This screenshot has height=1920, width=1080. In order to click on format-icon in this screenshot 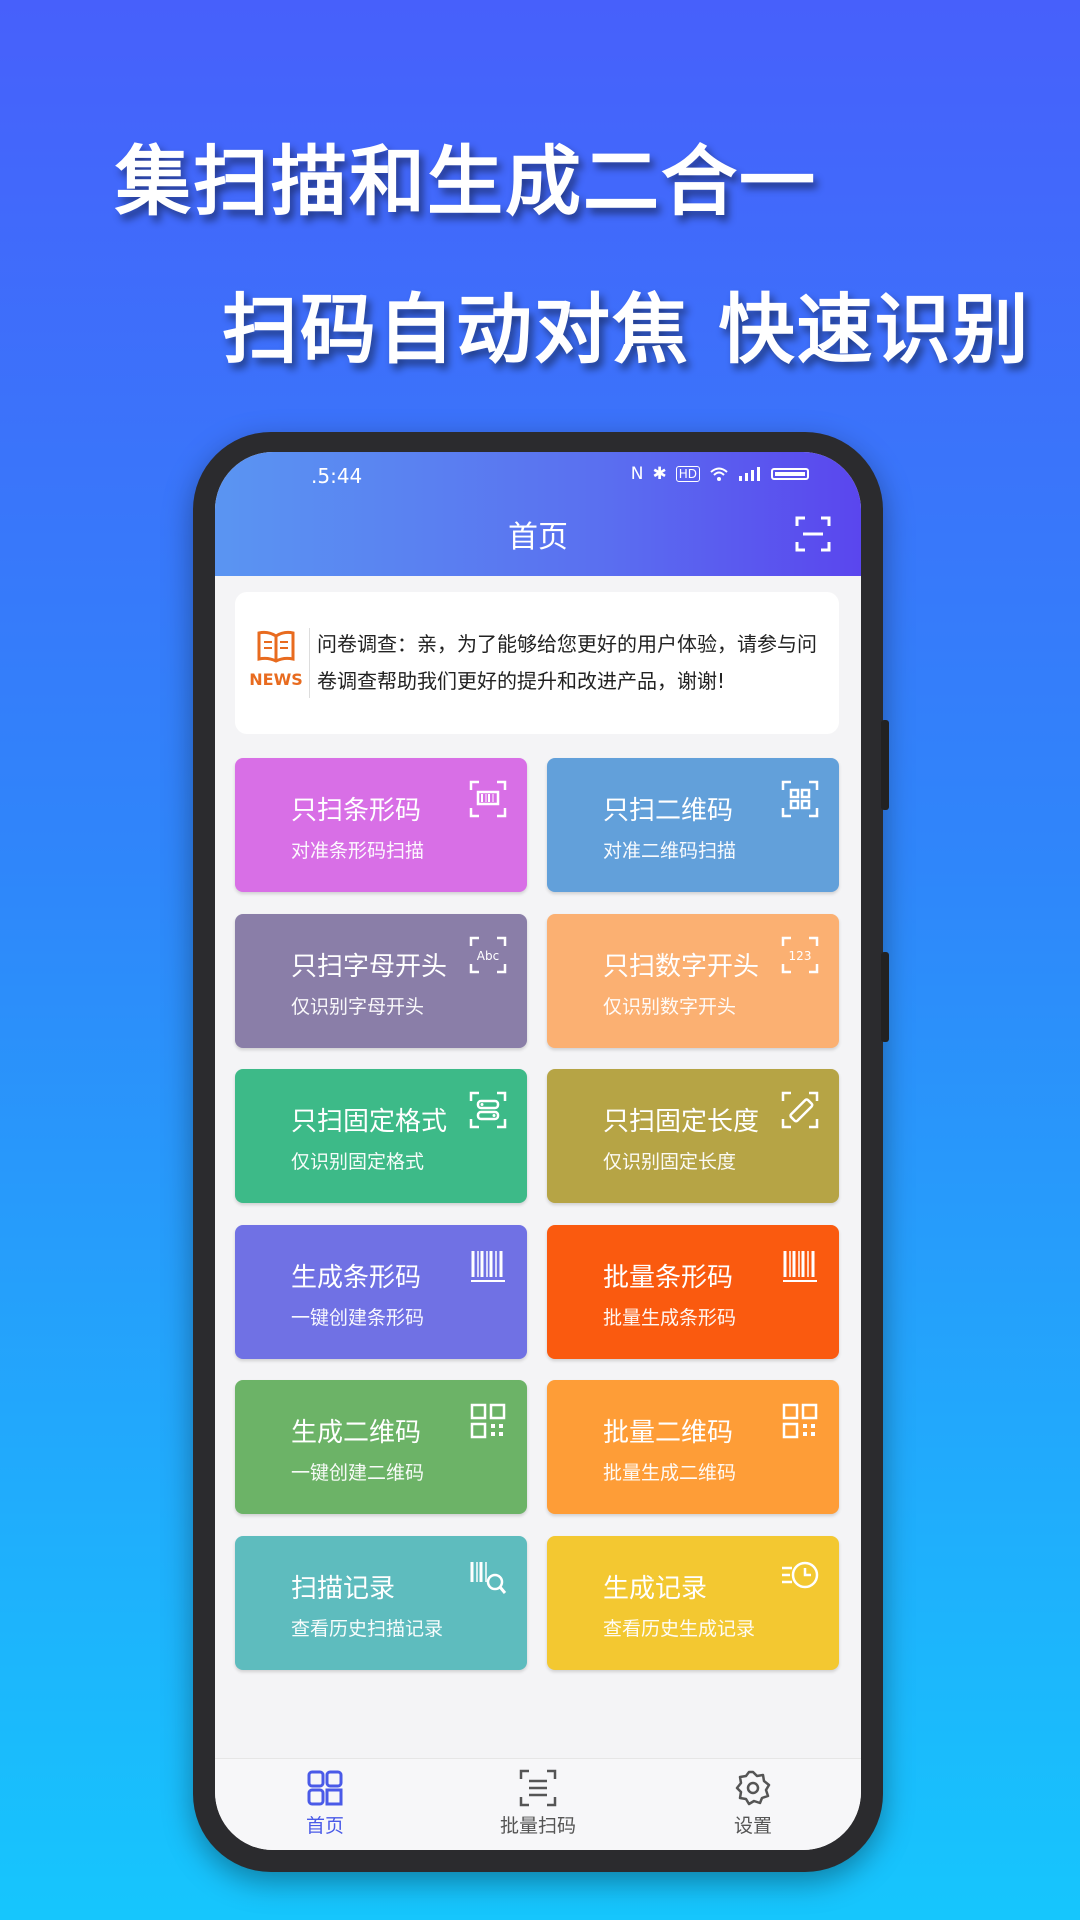, I will do `click(488, 1110)`.